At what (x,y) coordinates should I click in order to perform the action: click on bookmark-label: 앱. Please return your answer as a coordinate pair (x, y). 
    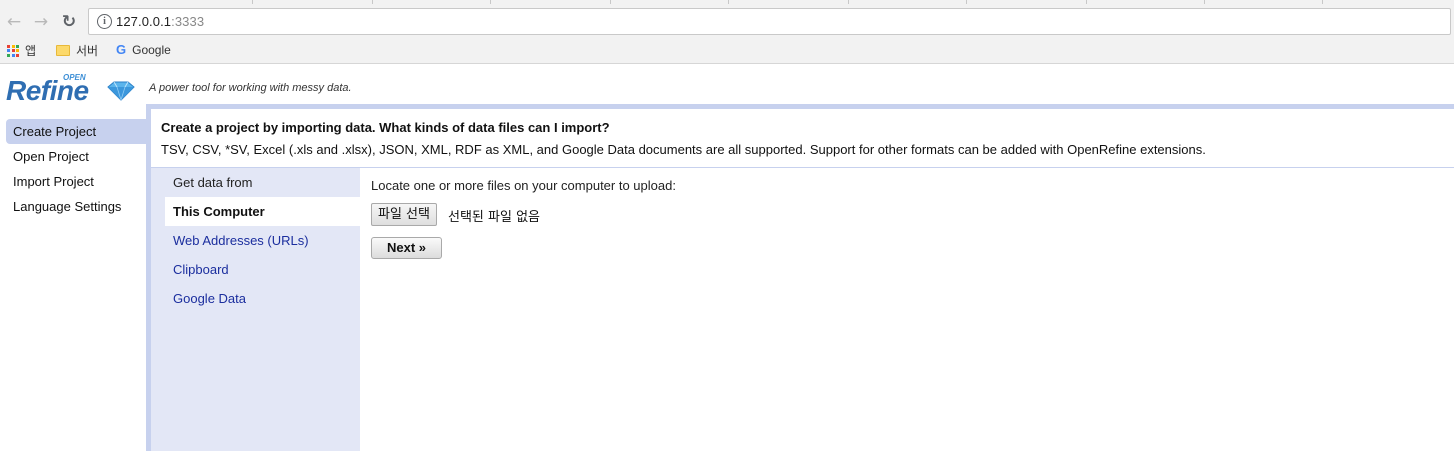
    Looking at the image, I should click on (31, 51).